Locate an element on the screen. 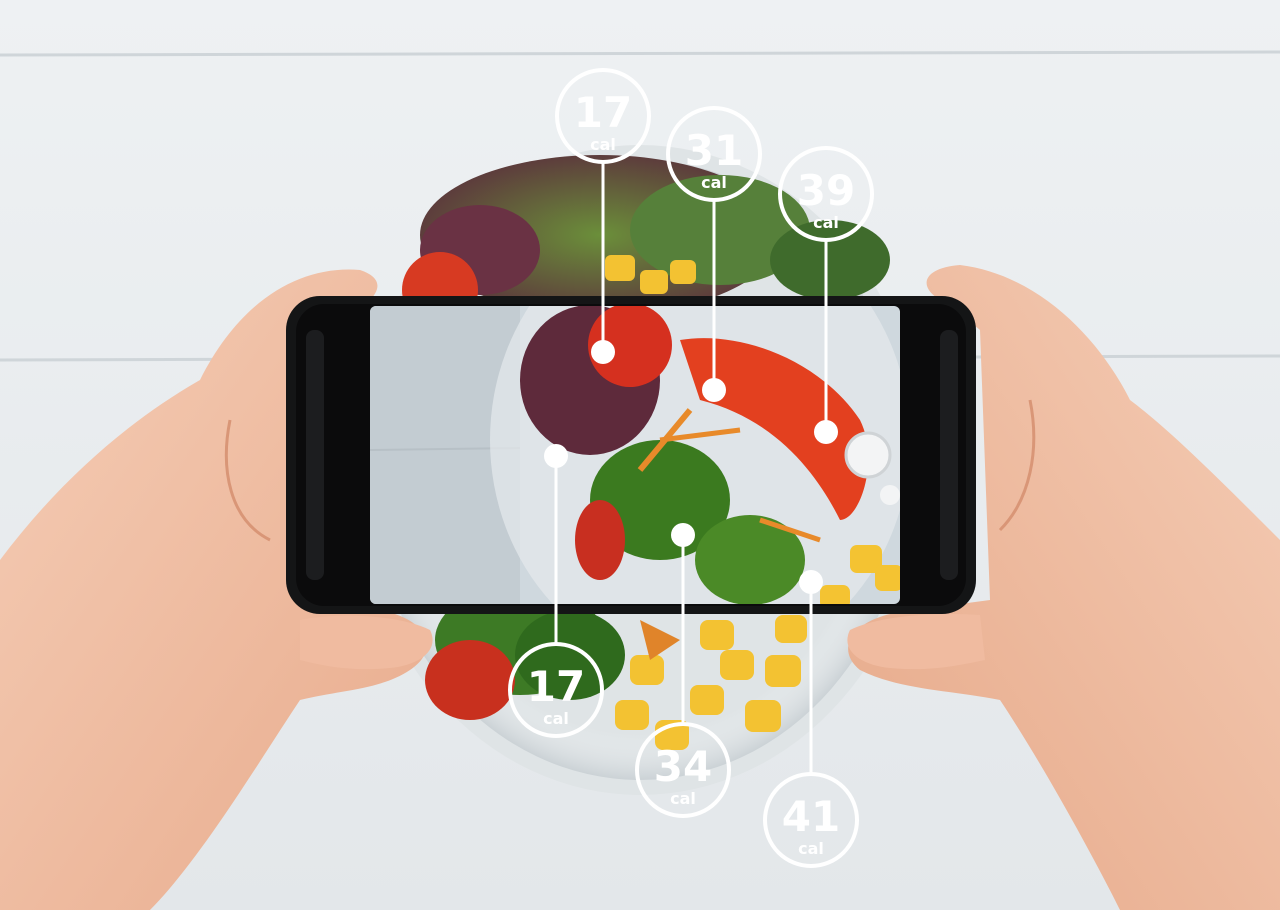  calorie-value: 39 is located at coordinates (826, 190).